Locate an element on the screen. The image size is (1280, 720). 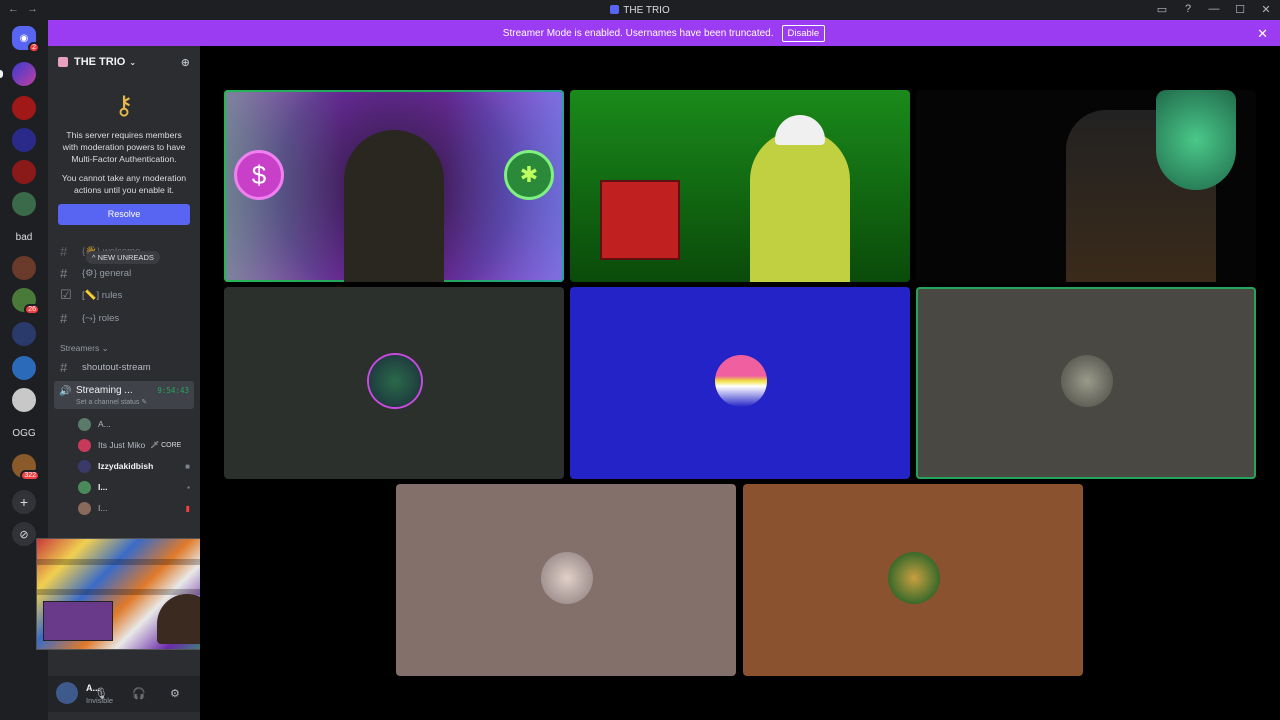
channel-general: # {⚙} general is located at coordinates (126, 273).